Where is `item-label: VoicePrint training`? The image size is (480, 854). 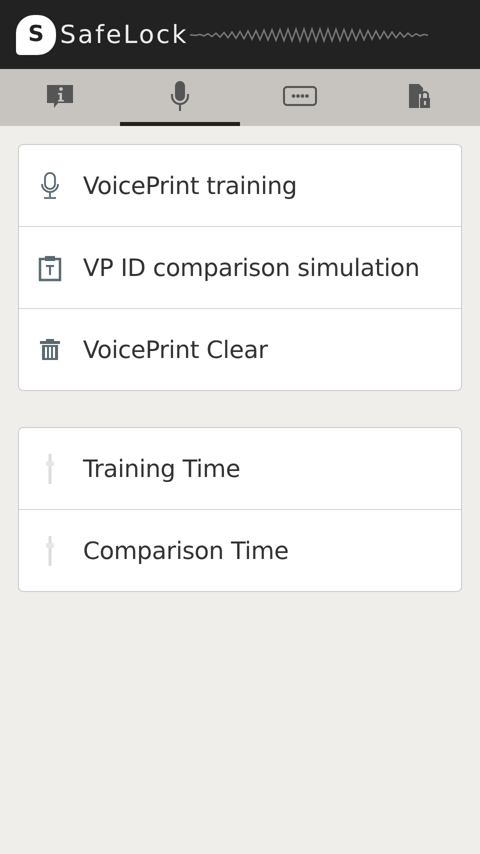 item-label: VoicePrint training is located at coordinates (190, 186).